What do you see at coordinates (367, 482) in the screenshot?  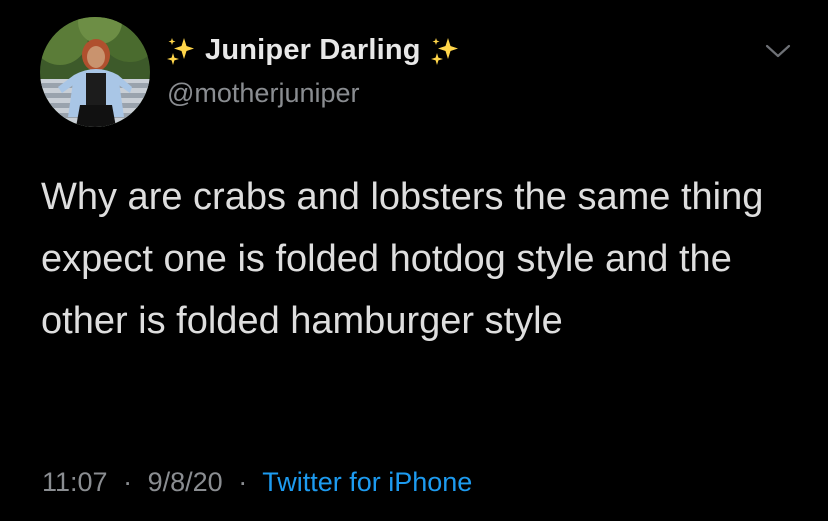 I see `tweet-source-link: Twitter for iPhone` at bounding box center [367, 482].